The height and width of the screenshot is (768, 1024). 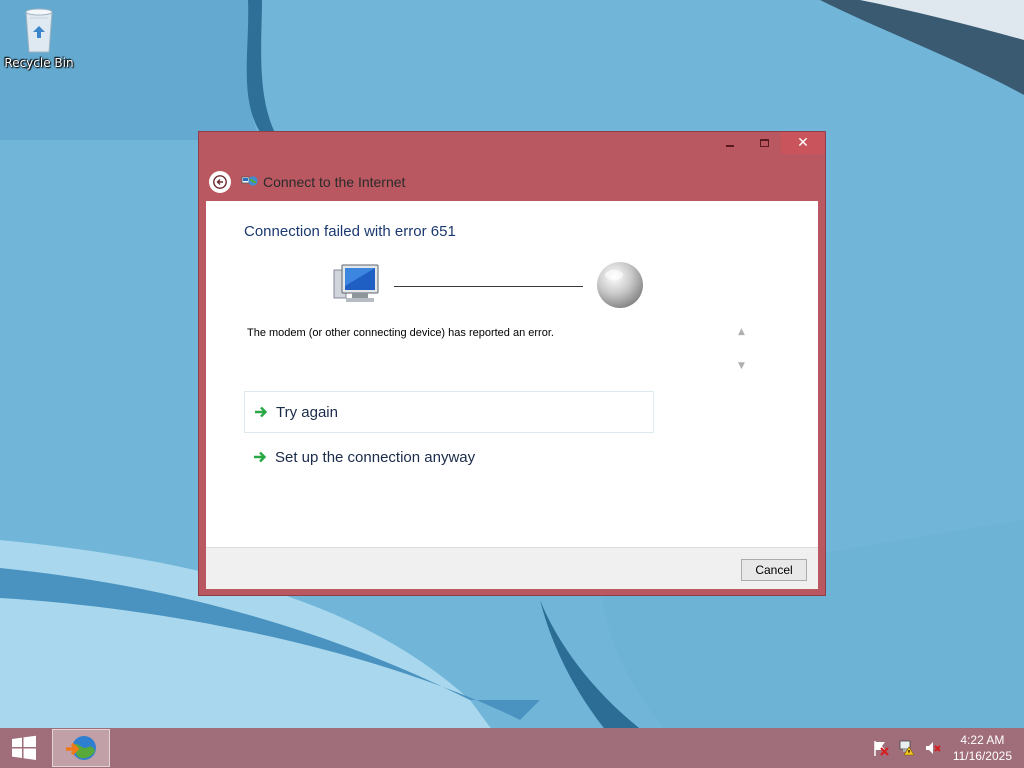 I want to click on maximize-icon, so click(x=764, y=143).